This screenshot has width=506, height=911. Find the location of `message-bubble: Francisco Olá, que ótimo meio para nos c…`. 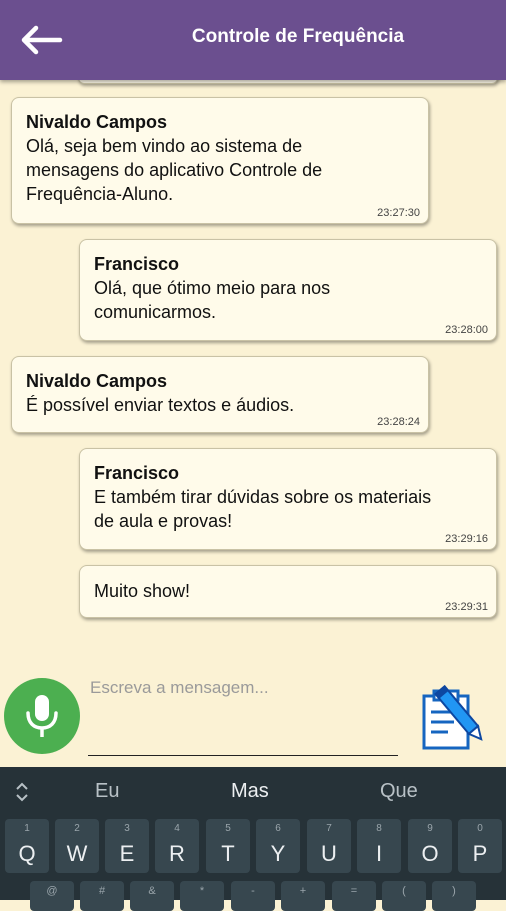

message-bubble: Francisco Olá, que ótimo meio para nos c… is located at coordinates (288, 290).